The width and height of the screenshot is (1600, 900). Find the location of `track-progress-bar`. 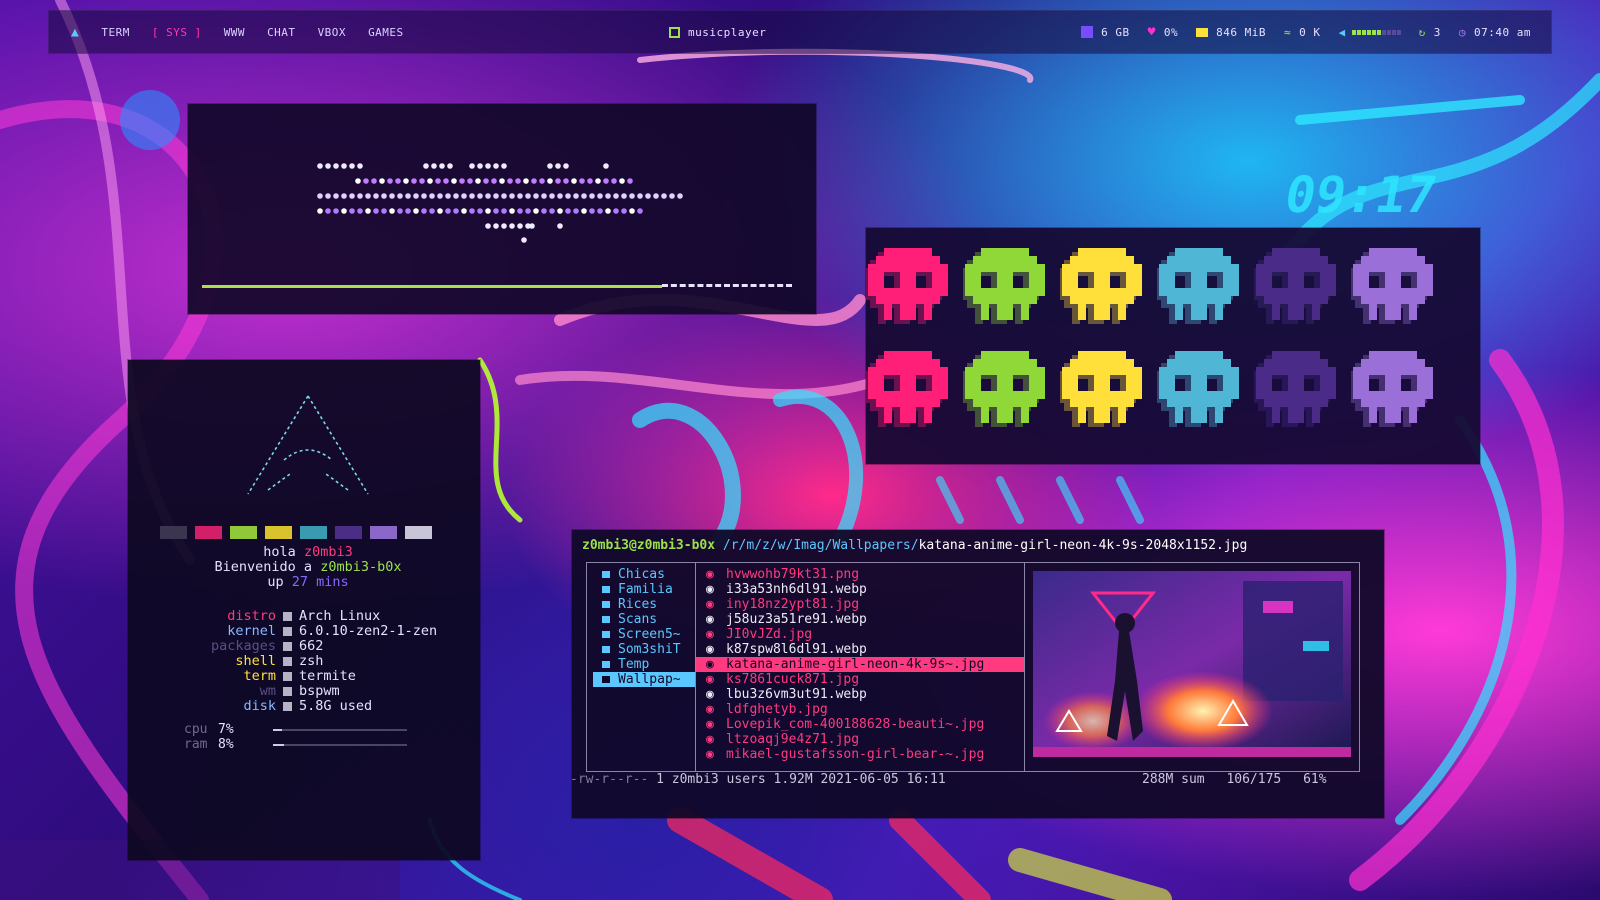

track-progress-bar is located at coordinates (432, 286).